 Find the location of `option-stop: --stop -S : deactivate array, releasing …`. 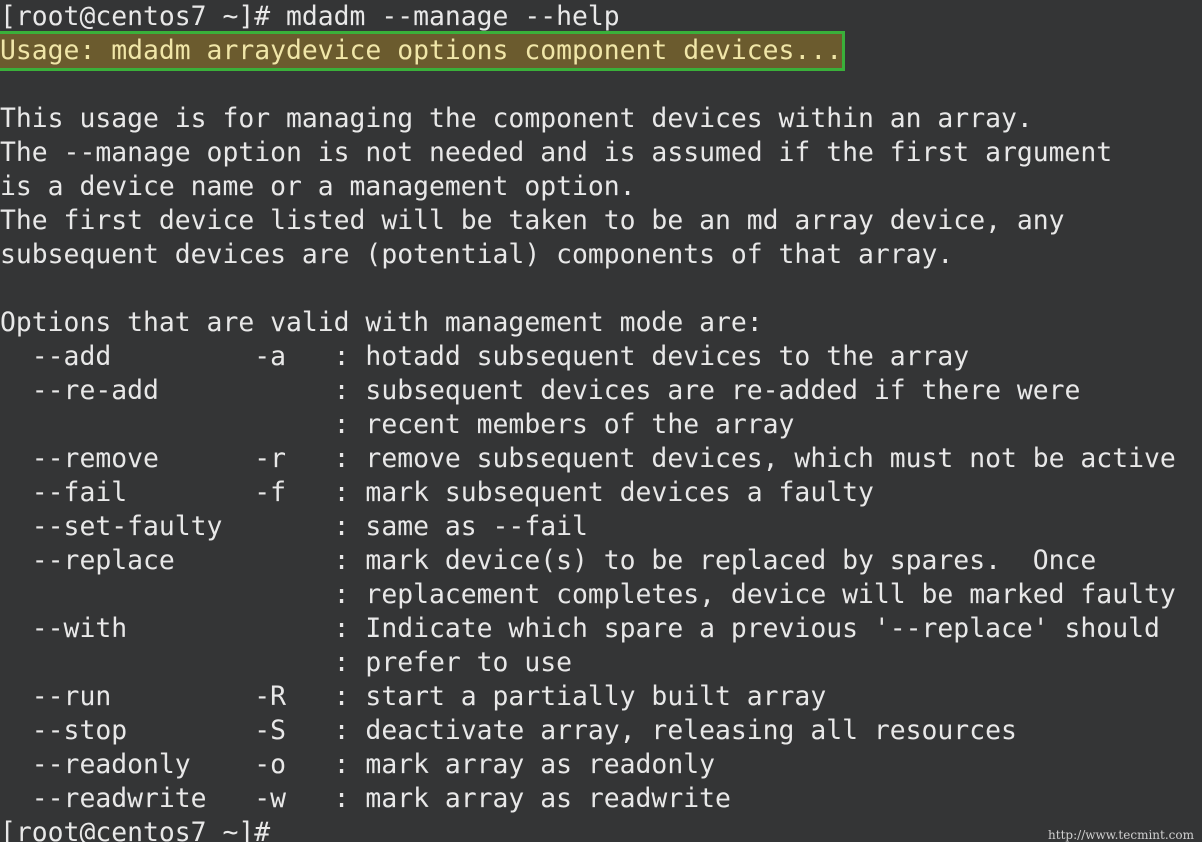

option-stop: --stop -S : deactivate array, releasing … is located at coordinates (508, 730).